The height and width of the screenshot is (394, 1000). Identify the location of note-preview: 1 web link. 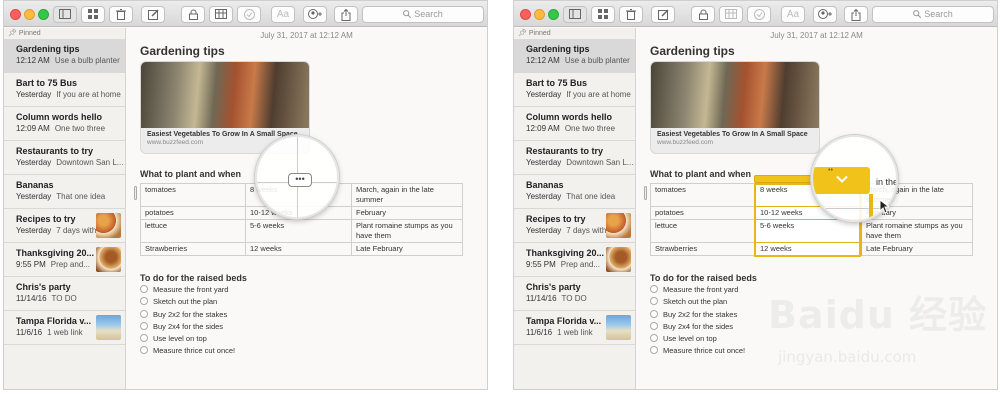
(575, 332).